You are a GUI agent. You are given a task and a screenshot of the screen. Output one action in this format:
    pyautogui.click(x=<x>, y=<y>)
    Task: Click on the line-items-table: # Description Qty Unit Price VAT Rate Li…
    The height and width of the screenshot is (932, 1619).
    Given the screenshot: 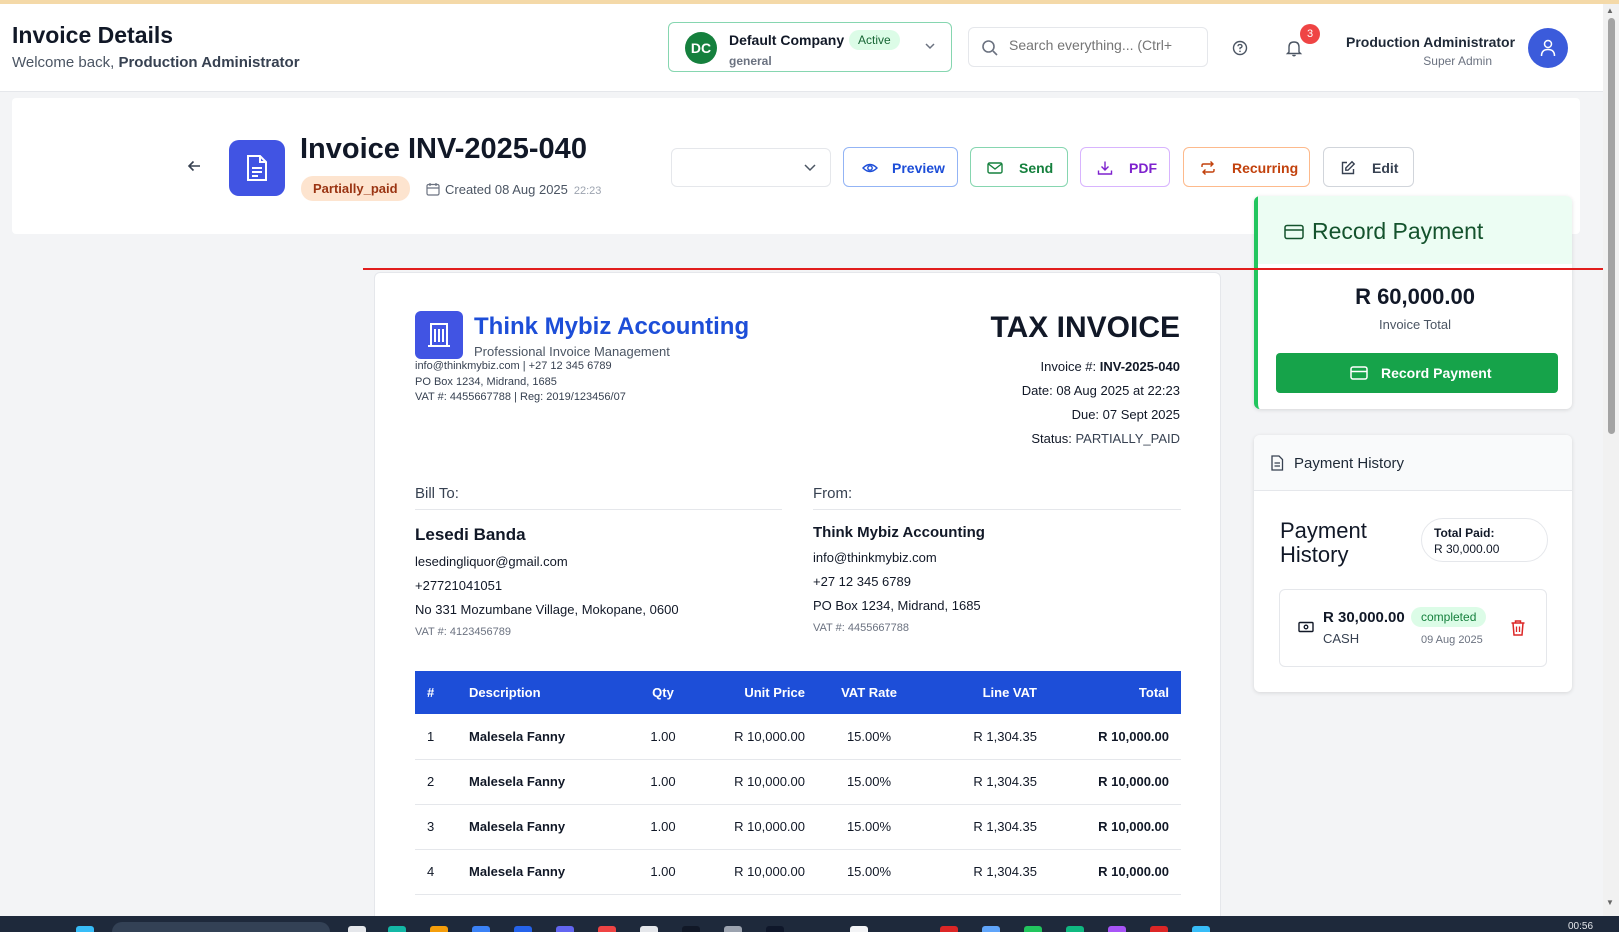 What is the action you would take?
    pyautogui.click(x=798, y=783)
    